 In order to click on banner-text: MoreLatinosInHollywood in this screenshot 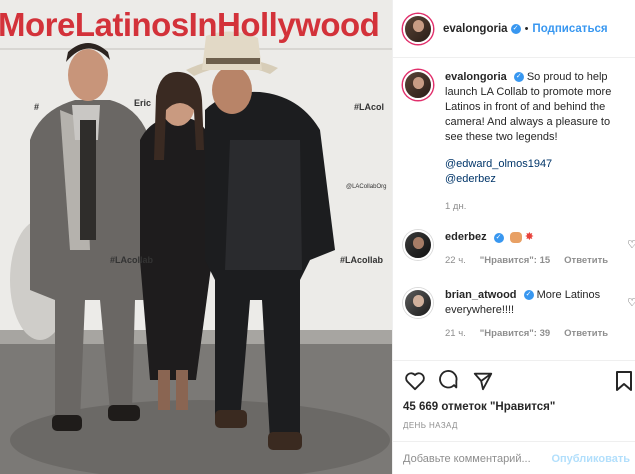, I will do `click(190, 24)`.